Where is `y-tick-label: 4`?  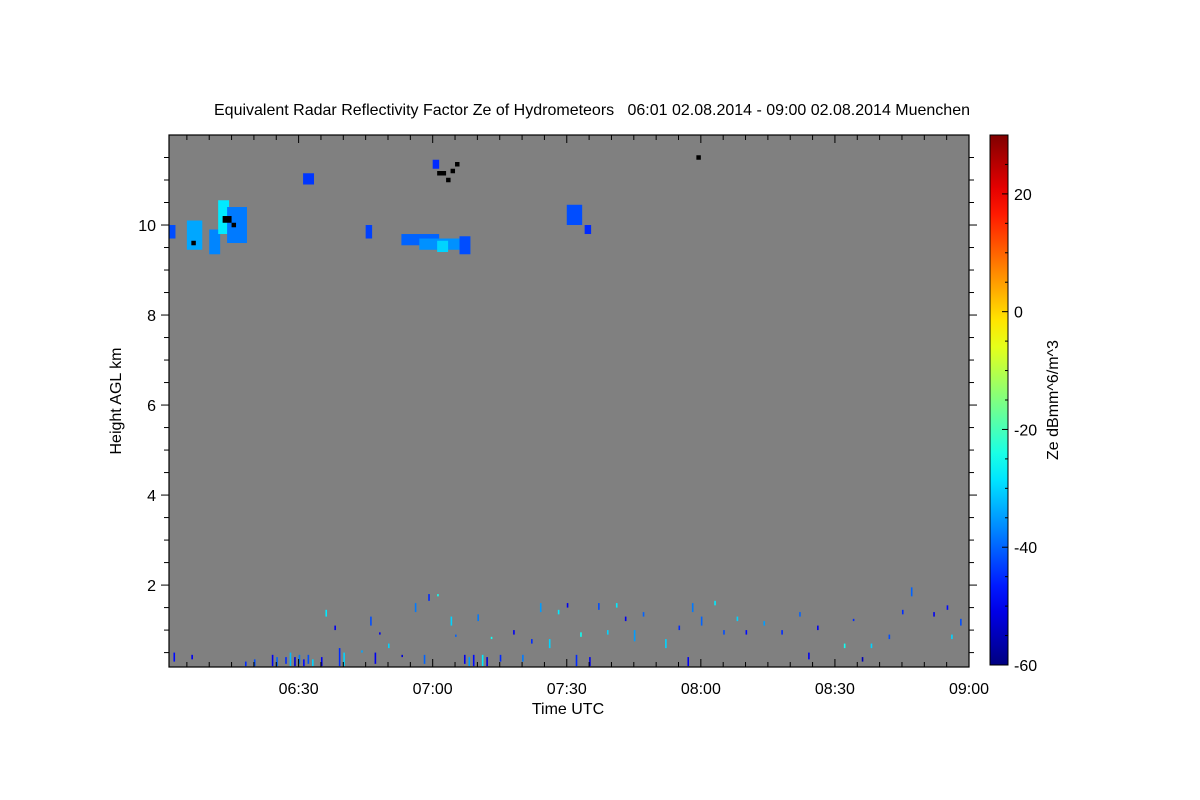
y-tick-label: 4 is located at coordinates (151, 496).